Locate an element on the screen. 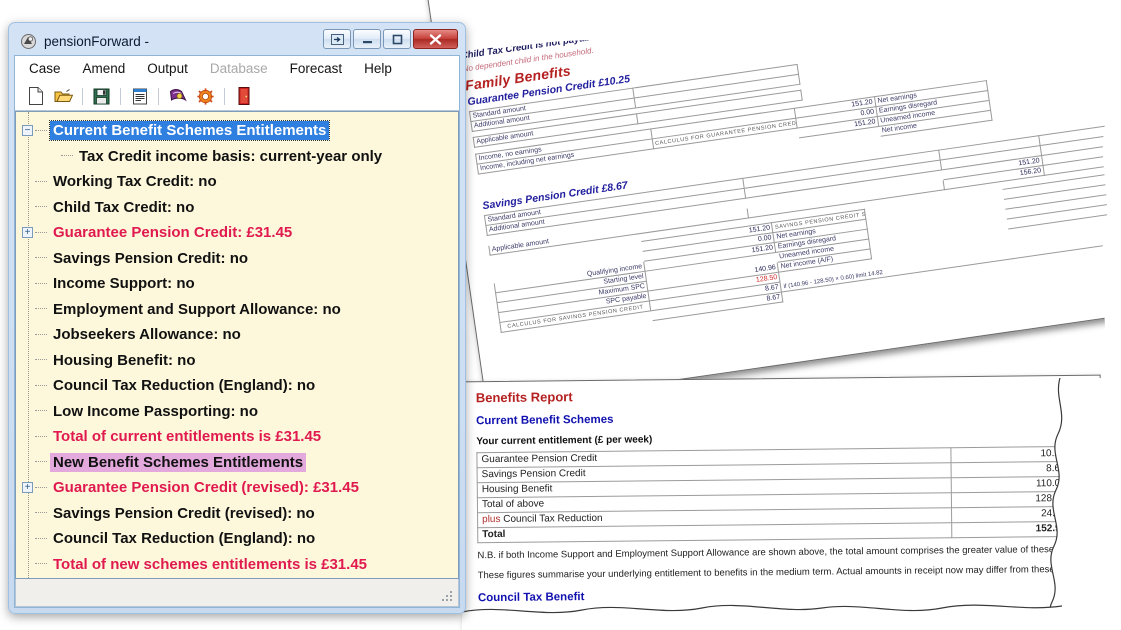 The width and height of the screenshot is (1121, 630). tree-item-income-support: Income Support: no is located at coordinates (237, 284).